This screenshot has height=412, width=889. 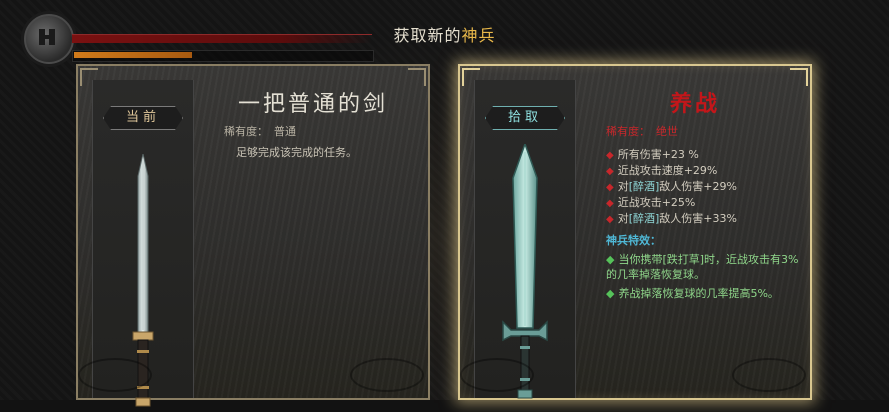 What do you see at coordinates (133, 55) in the screenshot?
I see `energy-bar-fill` at bounding box center [133, 55].